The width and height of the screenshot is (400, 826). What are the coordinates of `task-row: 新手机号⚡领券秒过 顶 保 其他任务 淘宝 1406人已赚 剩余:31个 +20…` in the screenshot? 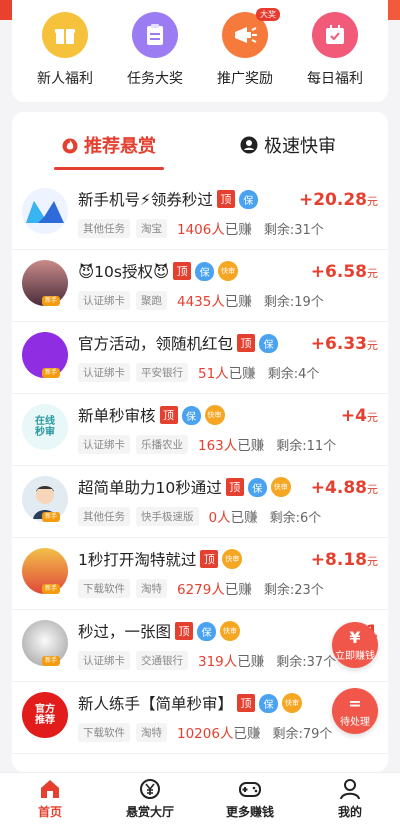 It's located at (200, 214).